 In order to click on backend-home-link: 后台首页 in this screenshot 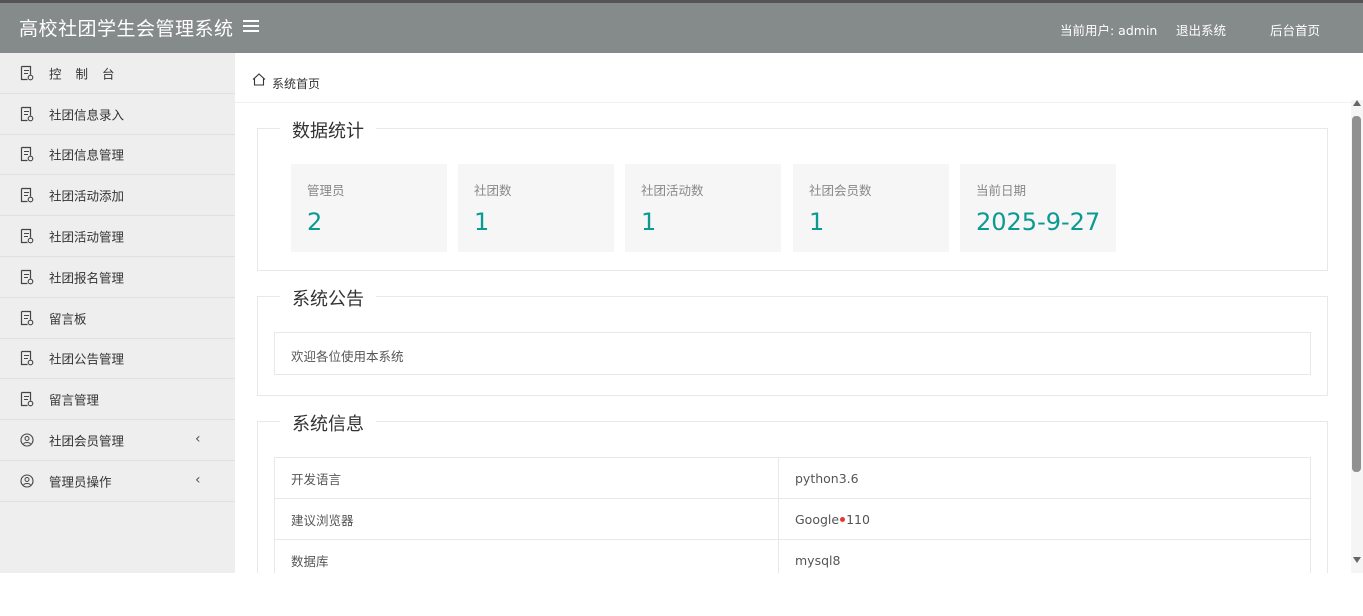, I will do `click(1295, 29)`.